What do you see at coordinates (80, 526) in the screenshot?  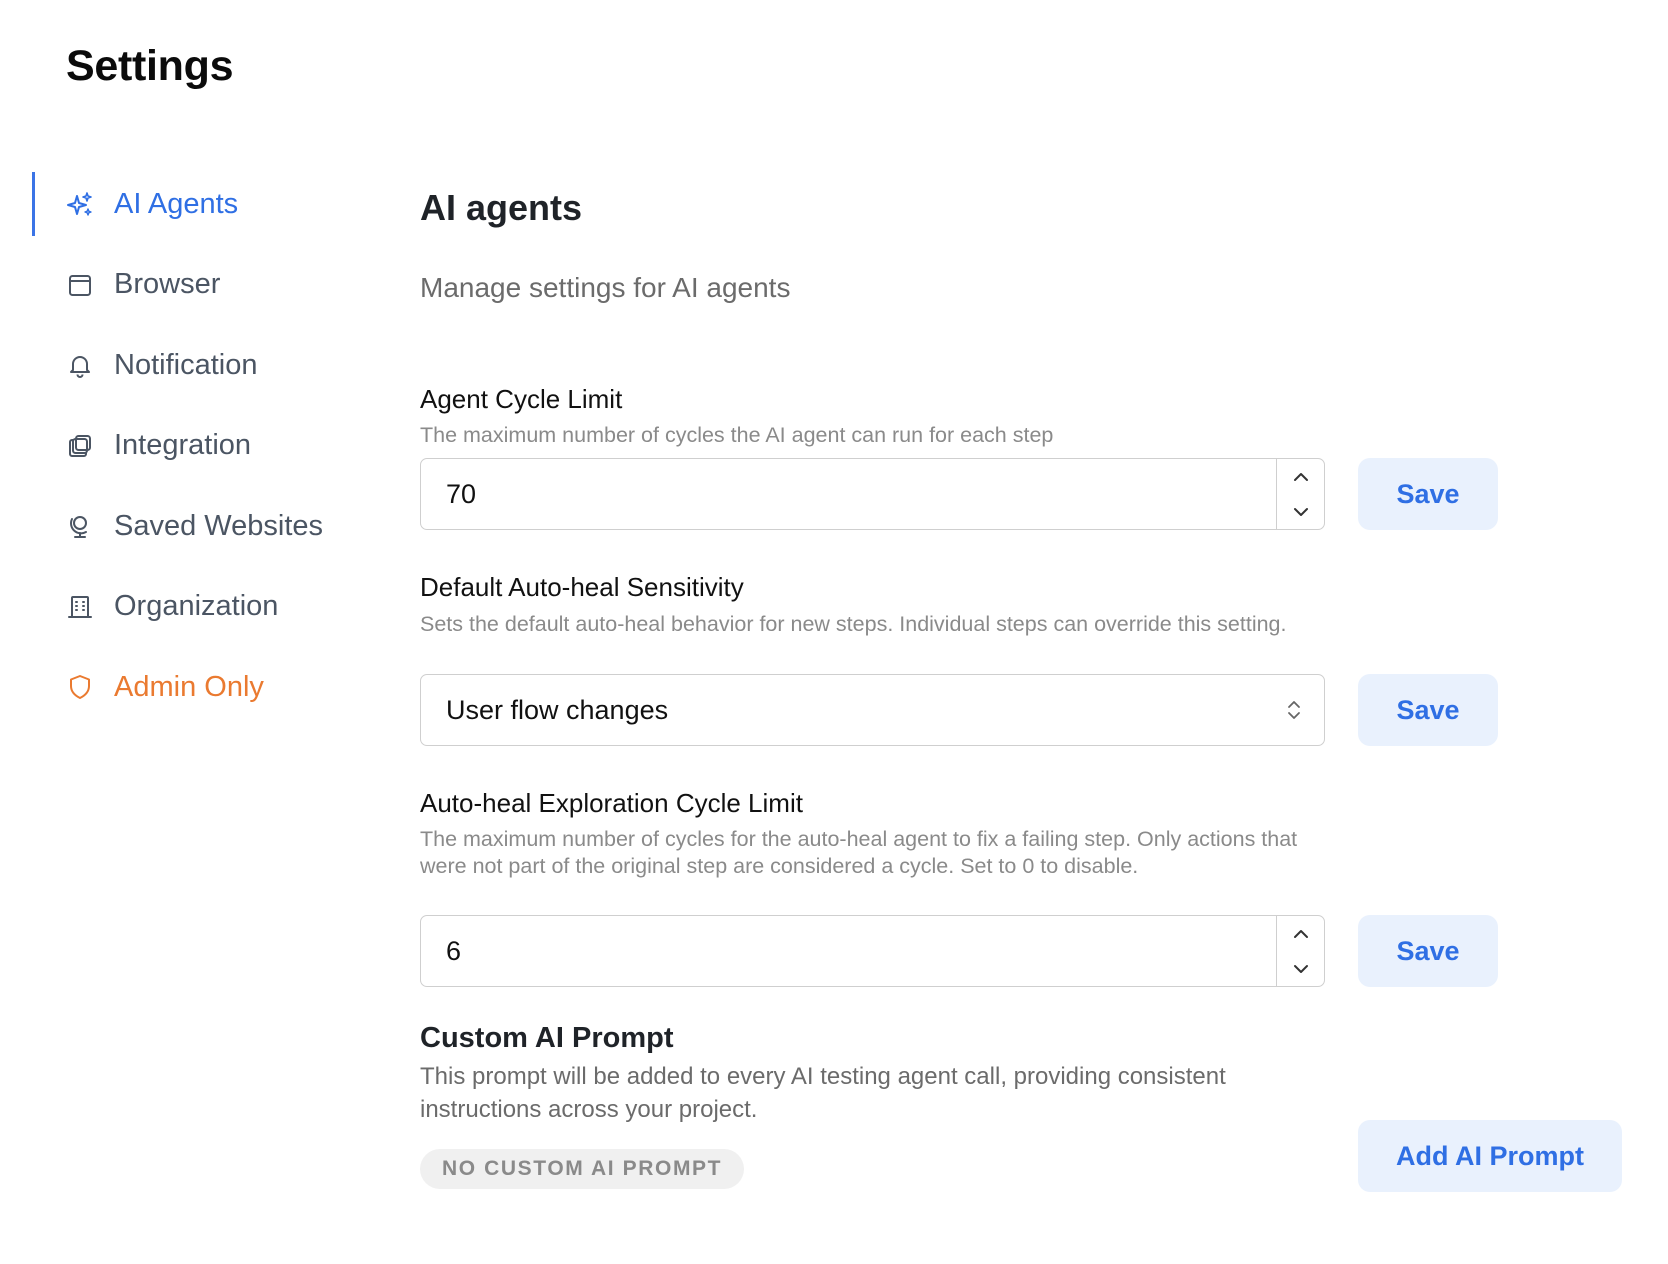 I see `globe-stand-icon` at bounding box center [80, 526].